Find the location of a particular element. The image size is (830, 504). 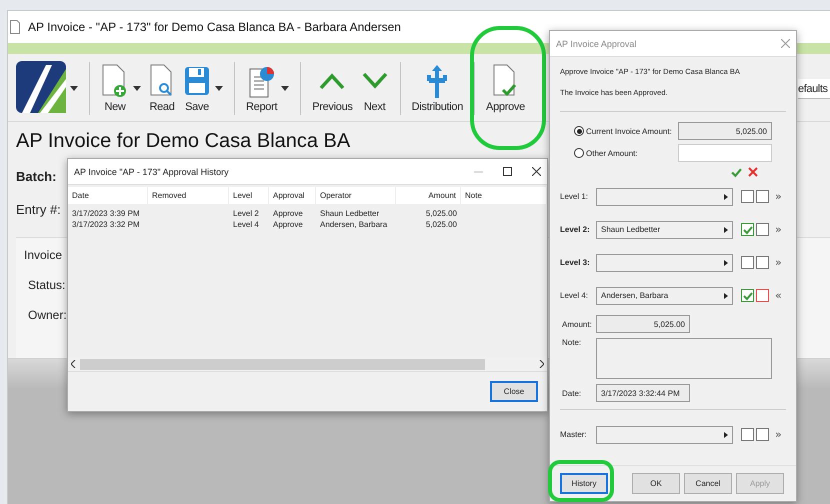

distribution-icon is located at coordinates (437, 81).